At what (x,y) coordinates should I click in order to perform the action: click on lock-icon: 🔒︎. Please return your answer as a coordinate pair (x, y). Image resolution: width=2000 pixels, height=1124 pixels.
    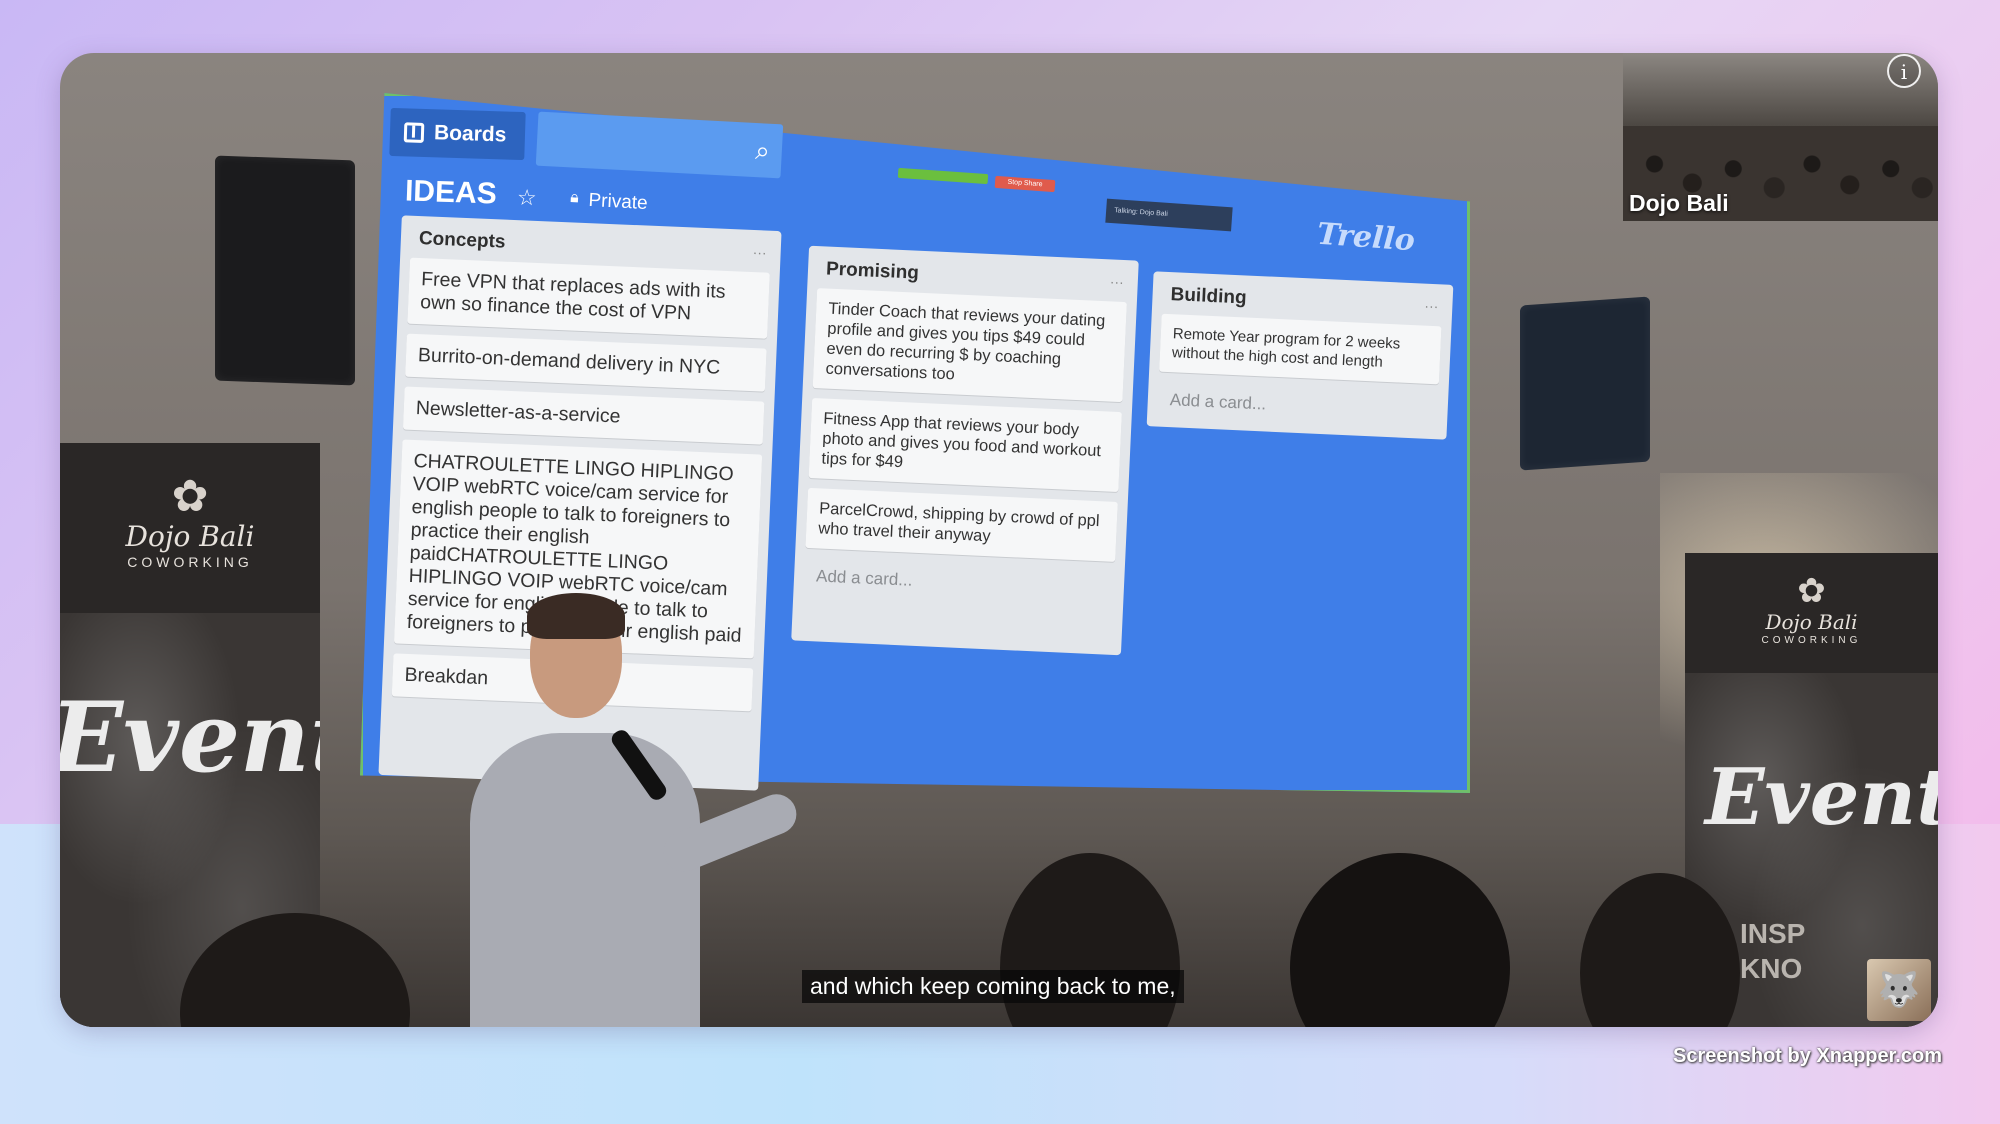
    Looking at the image, I should click on (574, 197).